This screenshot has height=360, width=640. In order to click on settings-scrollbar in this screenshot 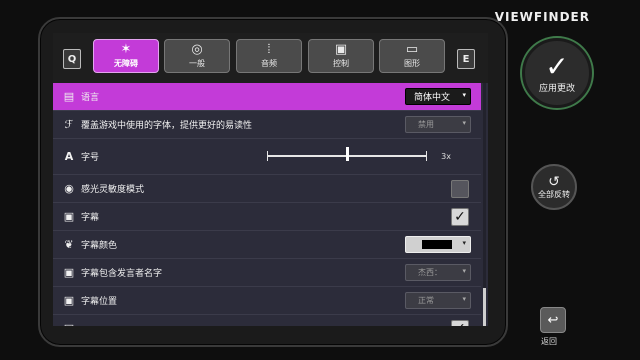, I will do `click(484, 204)`.